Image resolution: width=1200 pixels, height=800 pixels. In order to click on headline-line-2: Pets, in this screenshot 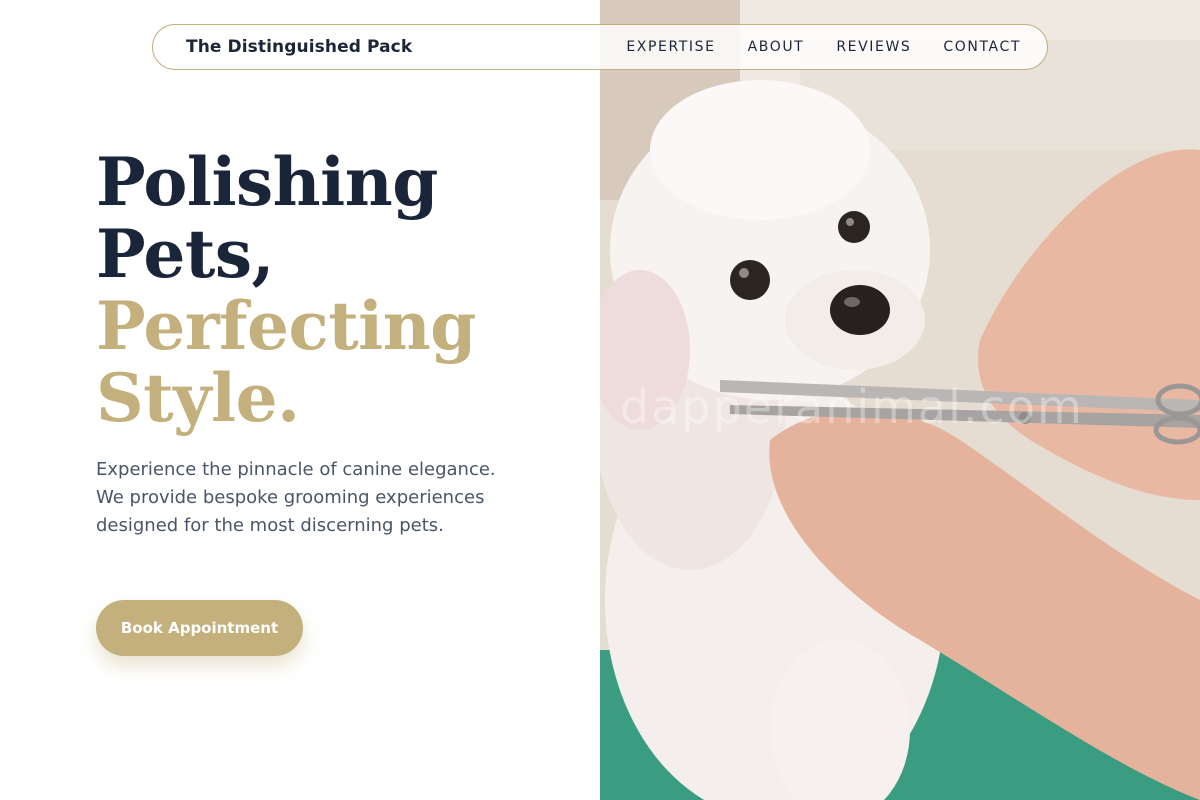, I will do `click(185, 254)`.